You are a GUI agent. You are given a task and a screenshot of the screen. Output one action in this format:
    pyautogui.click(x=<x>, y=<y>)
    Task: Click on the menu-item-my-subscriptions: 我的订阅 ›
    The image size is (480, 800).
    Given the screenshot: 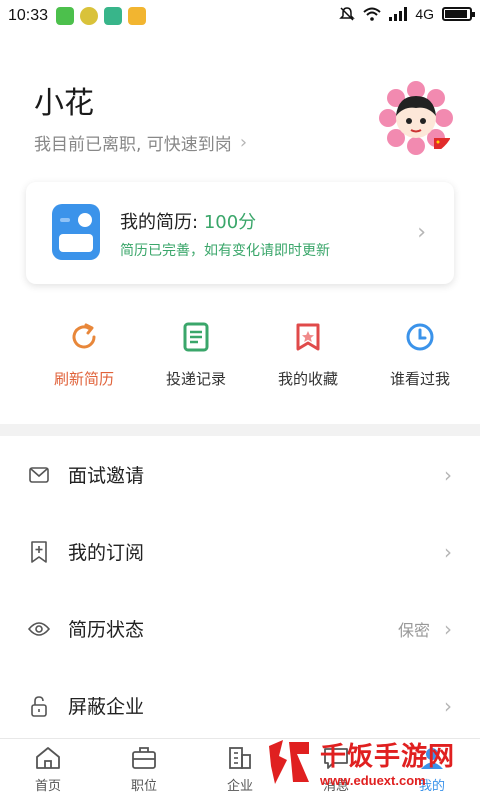 What is the action you would take?
    pyautogui.click(x=240, y=551)
    